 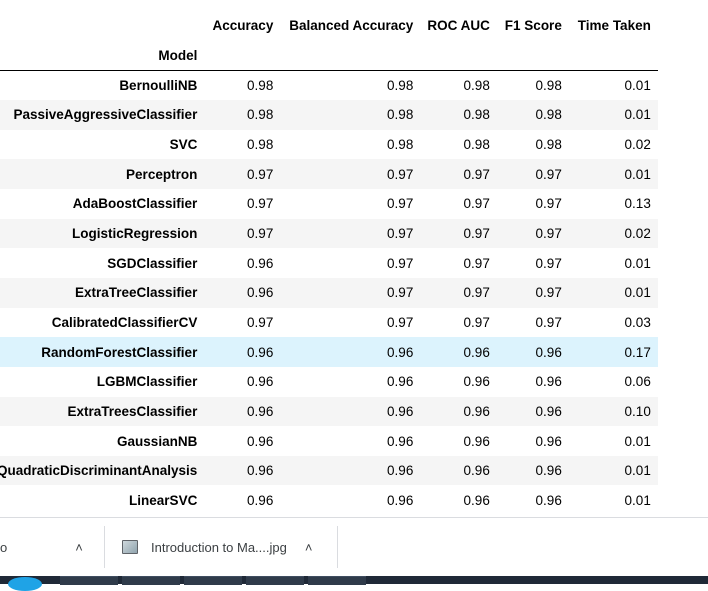 I want to click on table-row: BernoulliNB 0.98 0.98 0.98 0.98 0.01, so click(x=329, y=85).